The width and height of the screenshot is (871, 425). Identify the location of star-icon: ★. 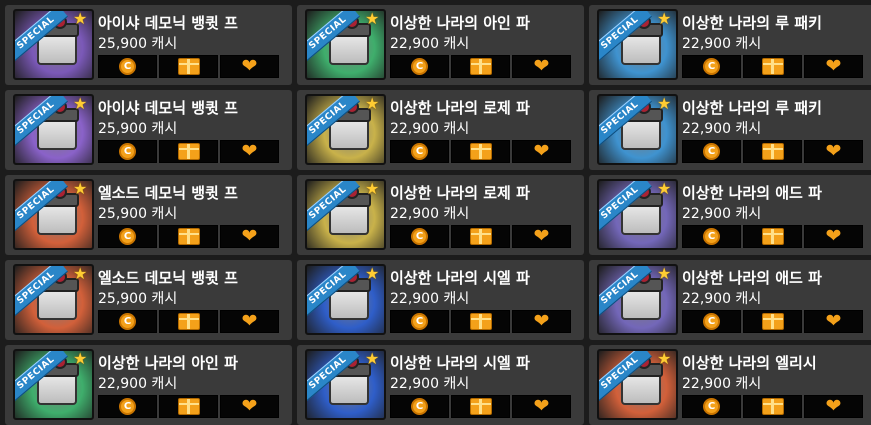
(80, 188).